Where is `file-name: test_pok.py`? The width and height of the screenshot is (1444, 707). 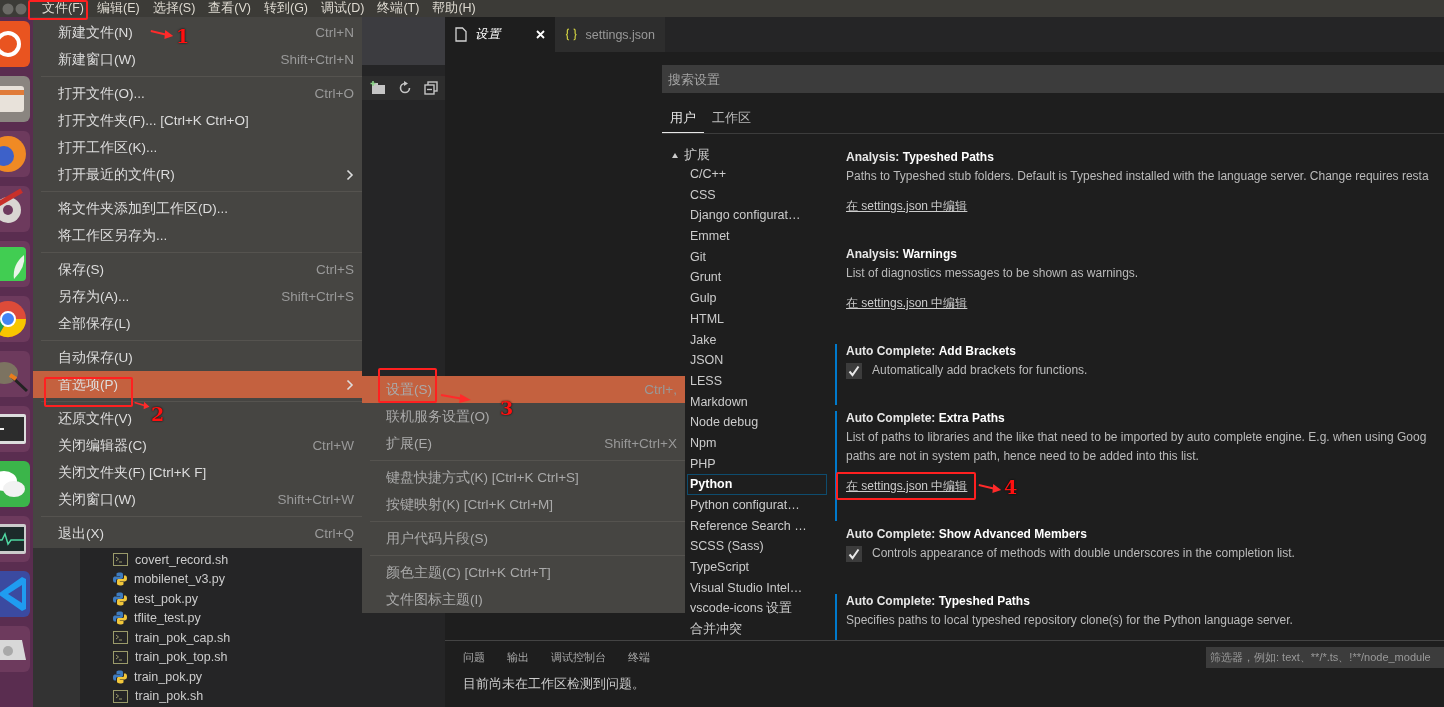 file-name: test_pok.py is located at coordinates (166, 598).